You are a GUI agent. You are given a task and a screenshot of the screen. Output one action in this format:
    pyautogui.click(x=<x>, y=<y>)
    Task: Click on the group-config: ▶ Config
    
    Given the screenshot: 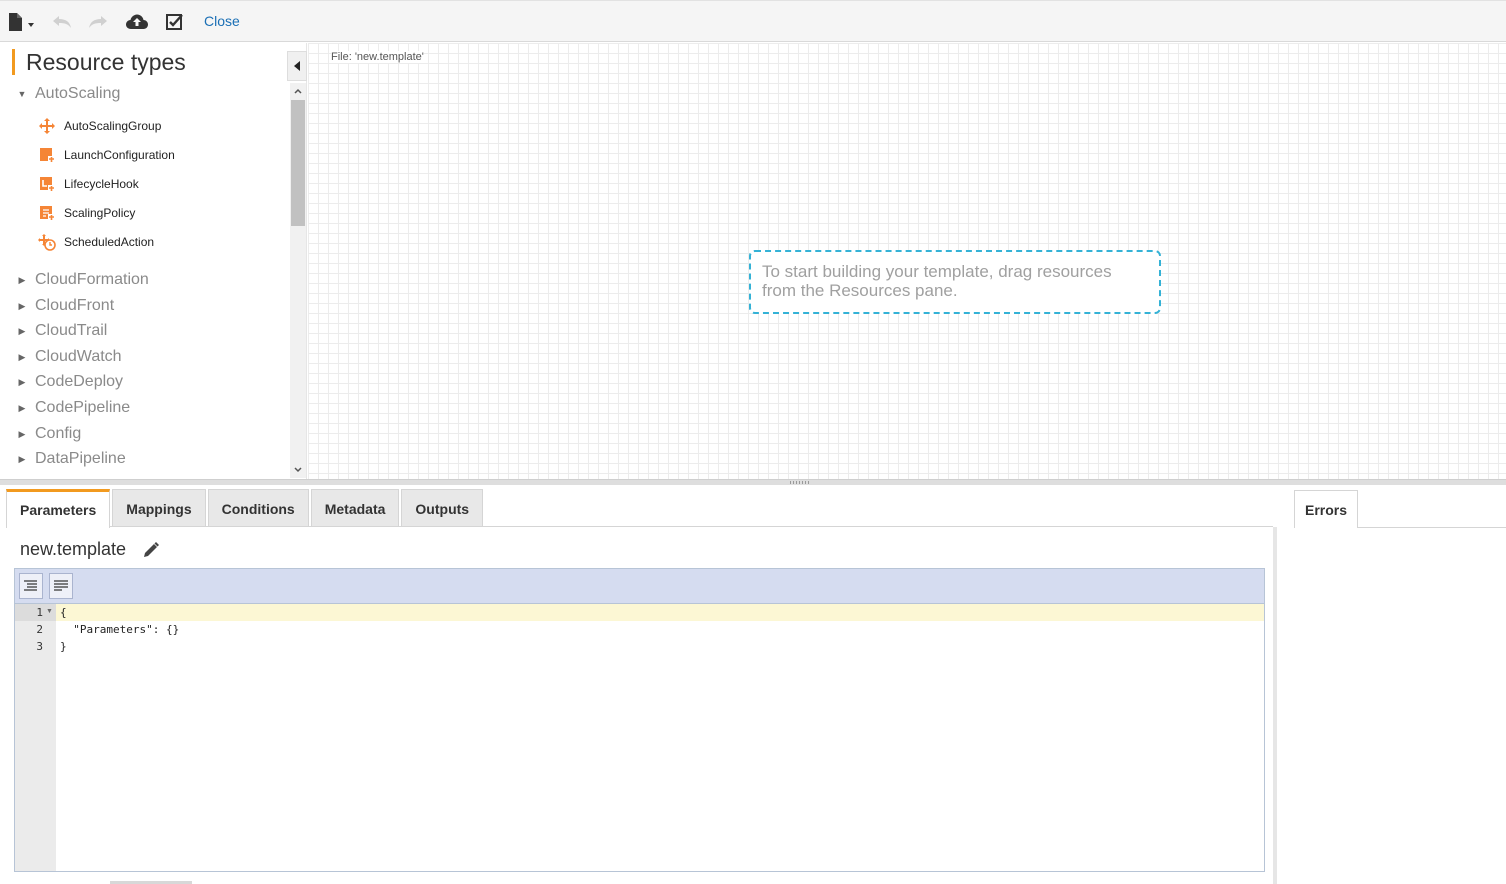 What is the action you would take?
    pyautogui.click(x=49, y=434)
    